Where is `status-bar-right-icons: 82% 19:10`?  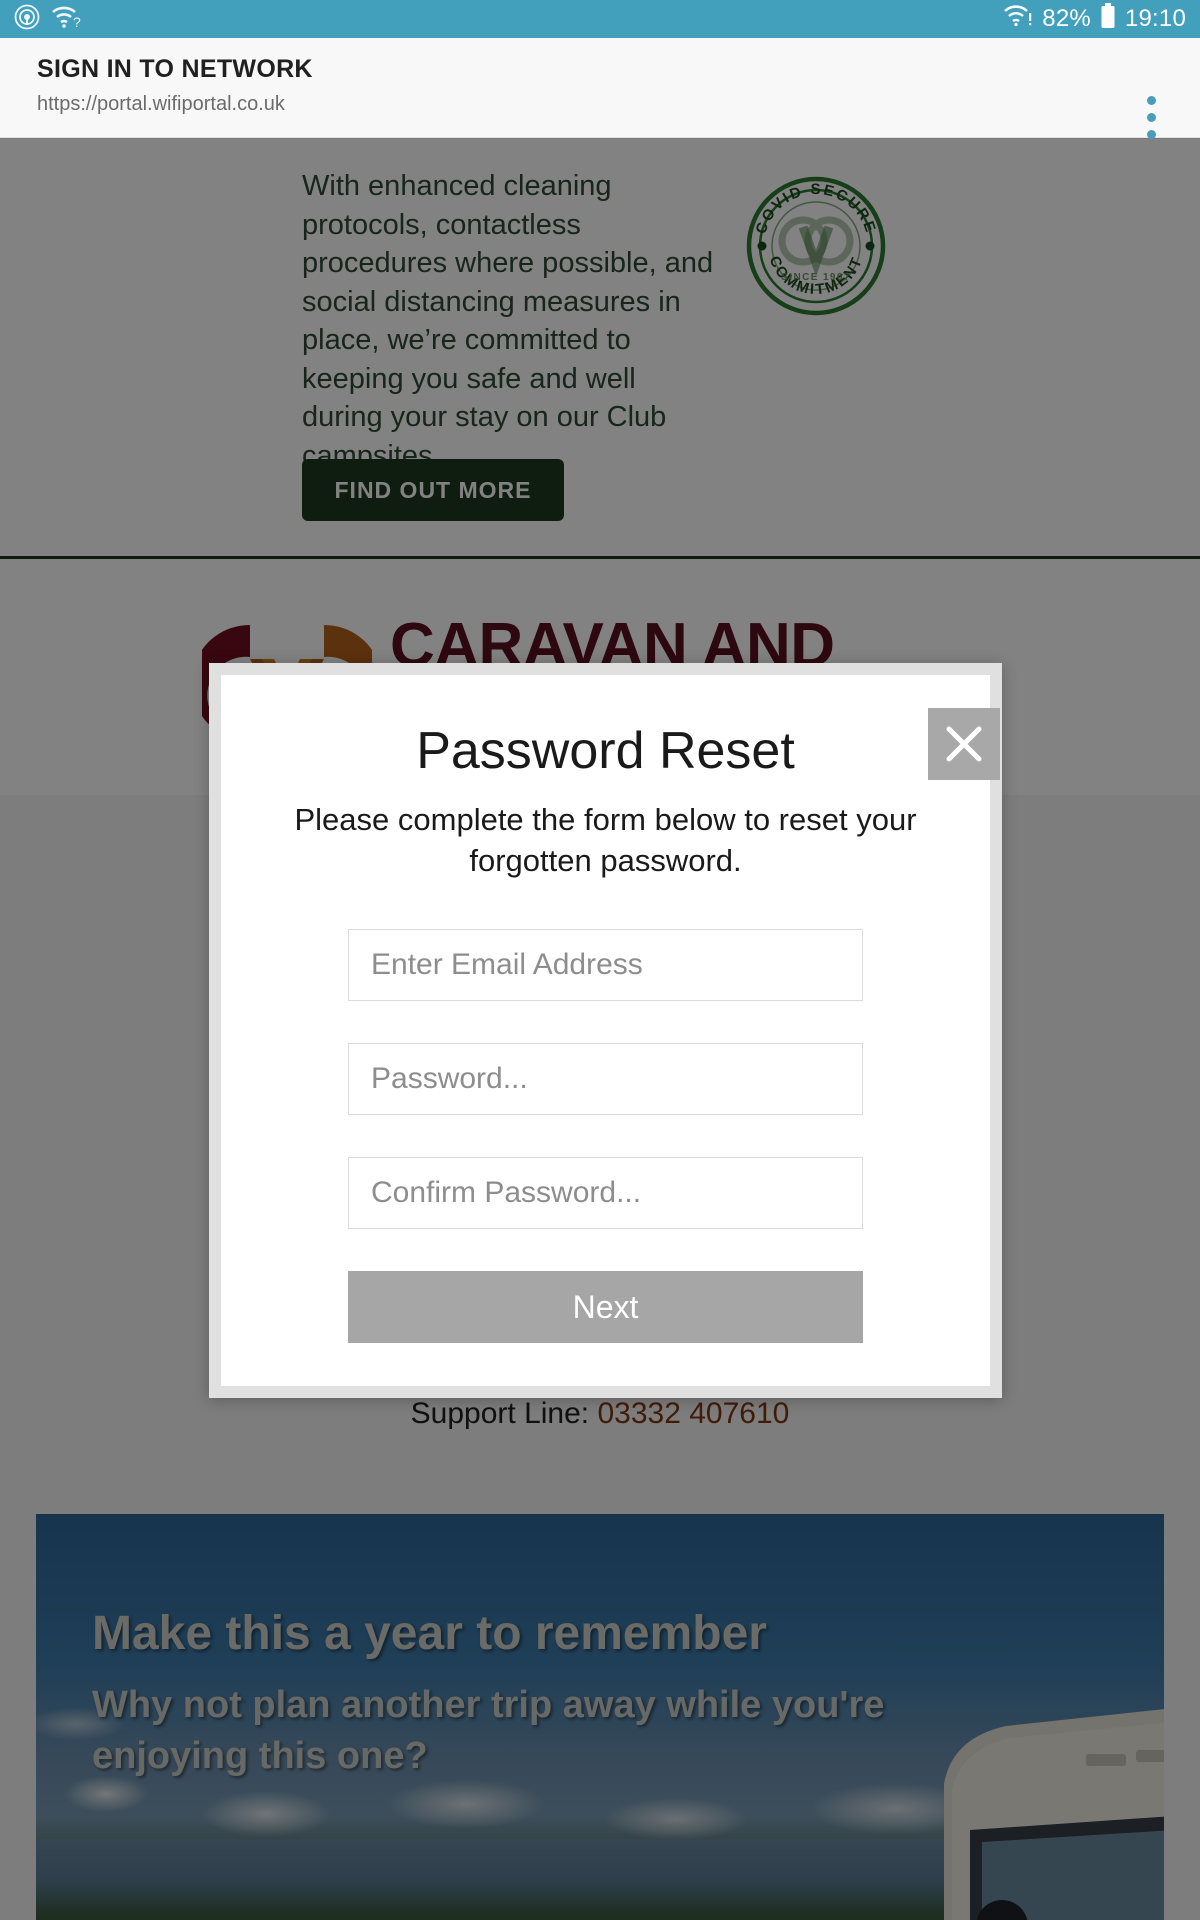 status-bar-right-icons: 82% 19:10 is located at coordinates (1094, 19).